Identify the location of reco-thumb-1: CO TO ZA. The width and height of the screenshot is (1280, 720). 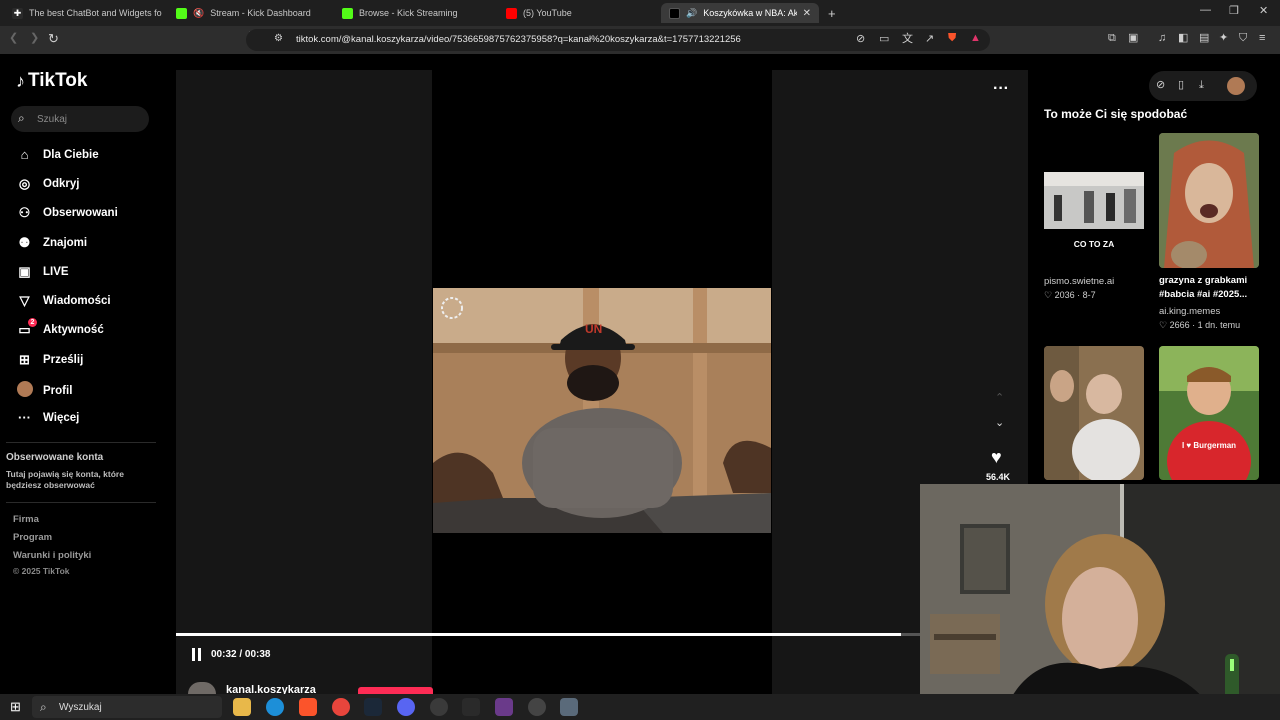
(1094, 200).